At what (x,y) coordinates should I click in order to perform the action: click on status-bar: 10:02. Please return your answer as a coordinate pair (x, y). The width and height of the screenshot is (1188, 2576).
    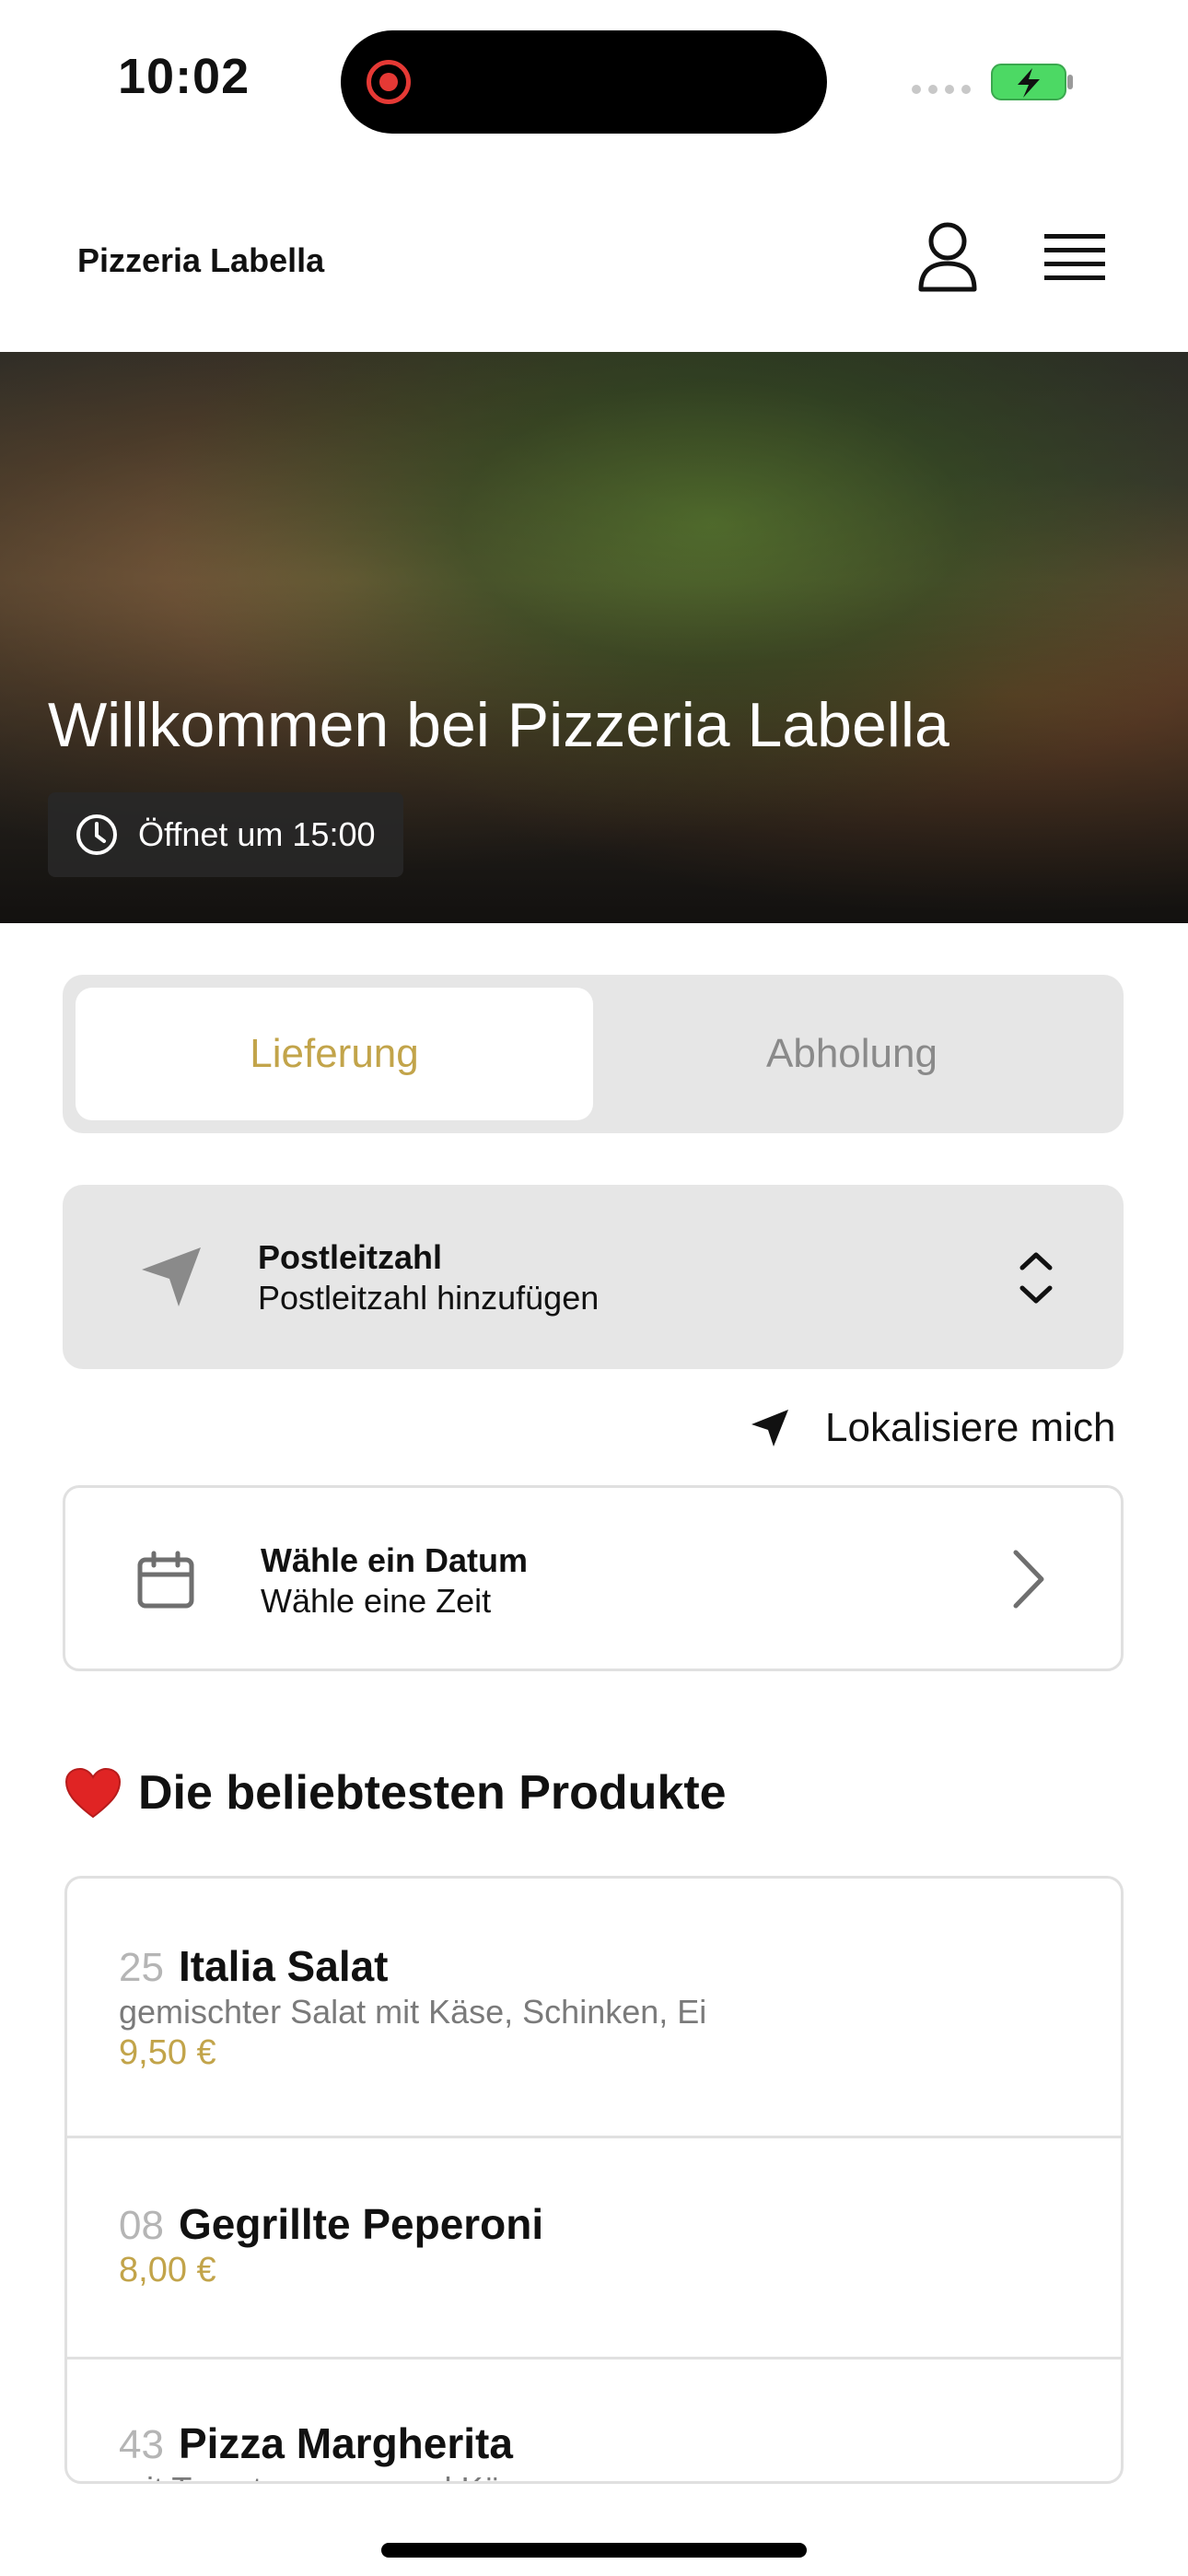
    Looking at the image, I should click on (594, 83).